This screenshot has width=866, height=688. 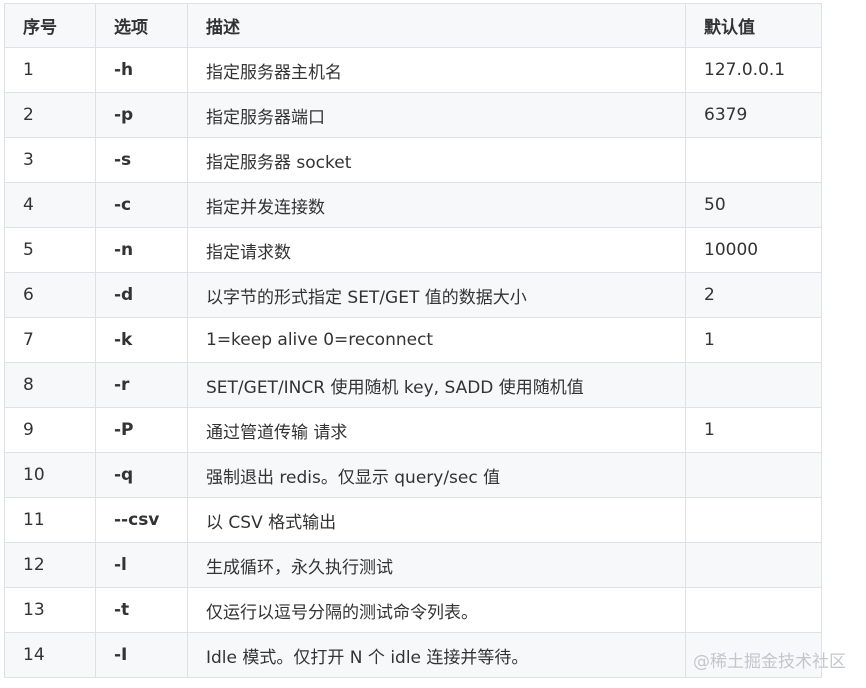 What do you see at coordinates (50, 340) in the screenshot?
I see `cell-no: 7` at bounding box center [50, 340].